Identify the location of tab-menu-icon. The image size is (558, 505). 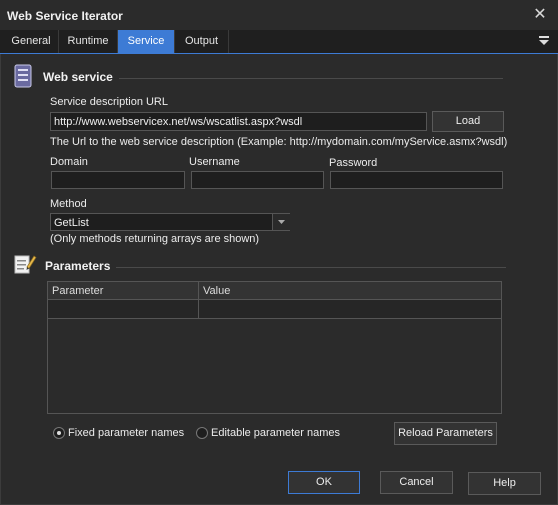
(544, 41).